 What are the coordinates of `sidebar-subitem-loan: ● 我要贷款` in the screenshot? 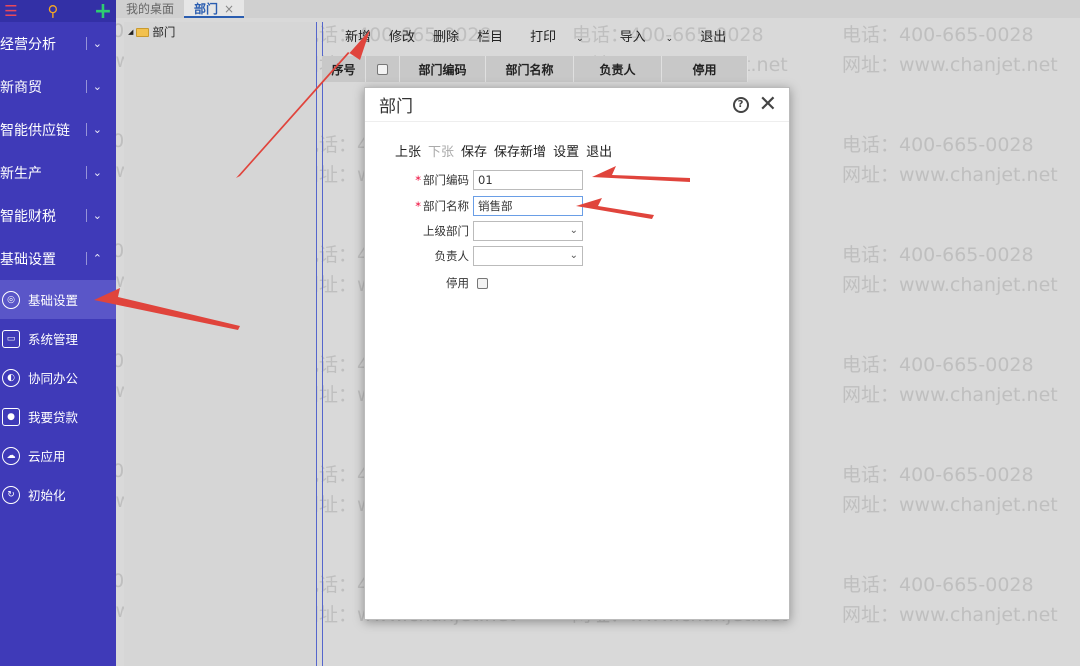 It's located at (58, 416).